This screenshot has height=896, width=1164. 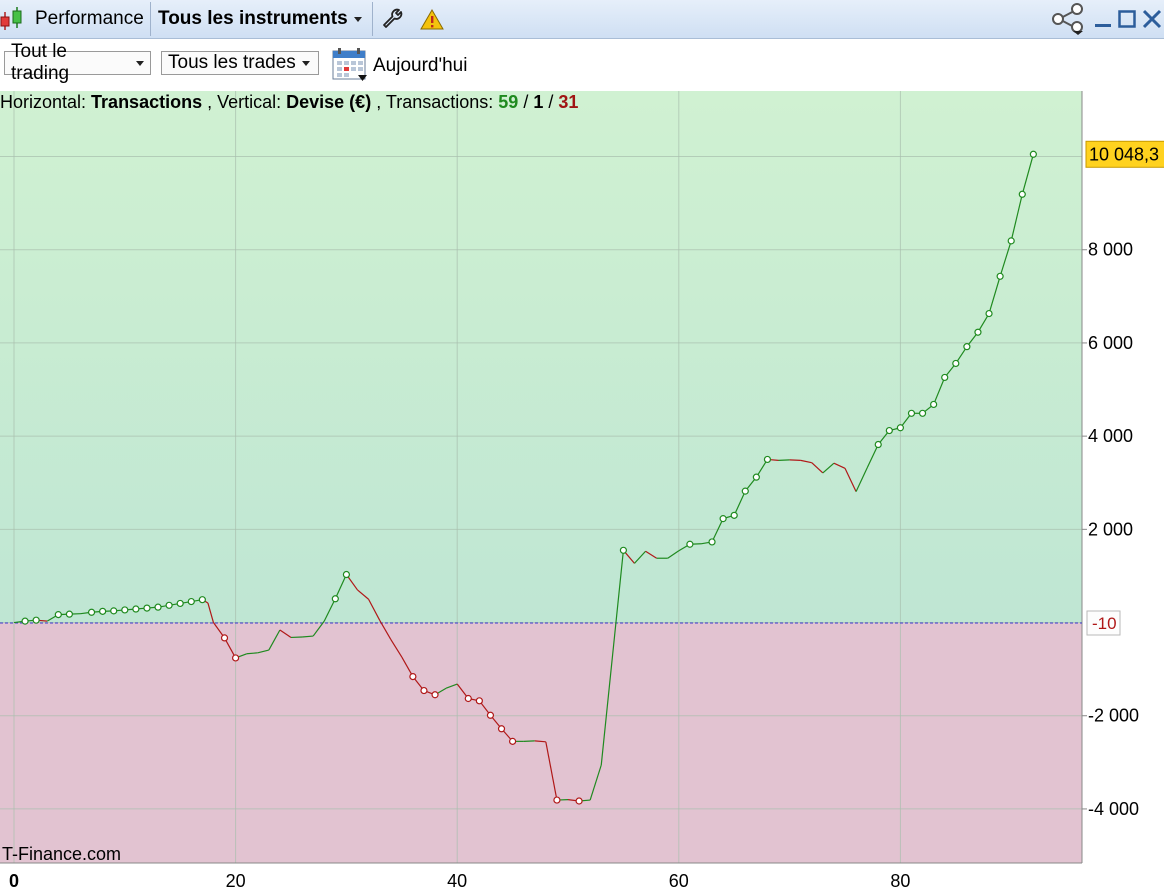 What do you see at coordinates (393, 19) in the screenshot?
I see `wrench-icon` at bounding box center [393, 19].